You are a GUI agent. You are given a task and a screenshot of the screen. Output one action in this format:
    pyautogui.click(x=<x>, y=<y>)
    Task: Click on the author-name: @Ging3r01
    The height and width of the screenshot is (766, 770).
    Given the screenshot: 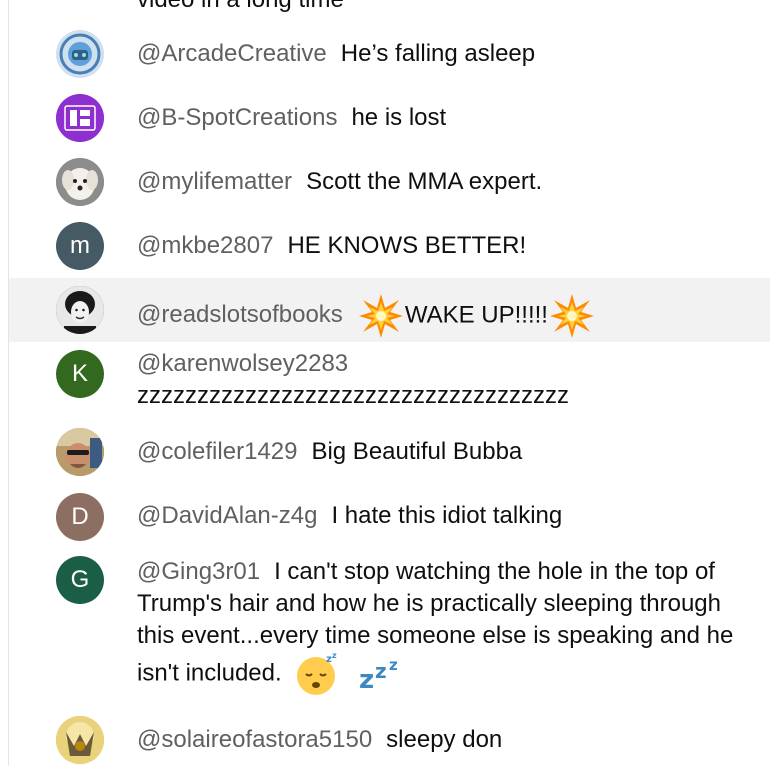 What is the action you would take?
    pyautogui.click(x=198, y=571)
    